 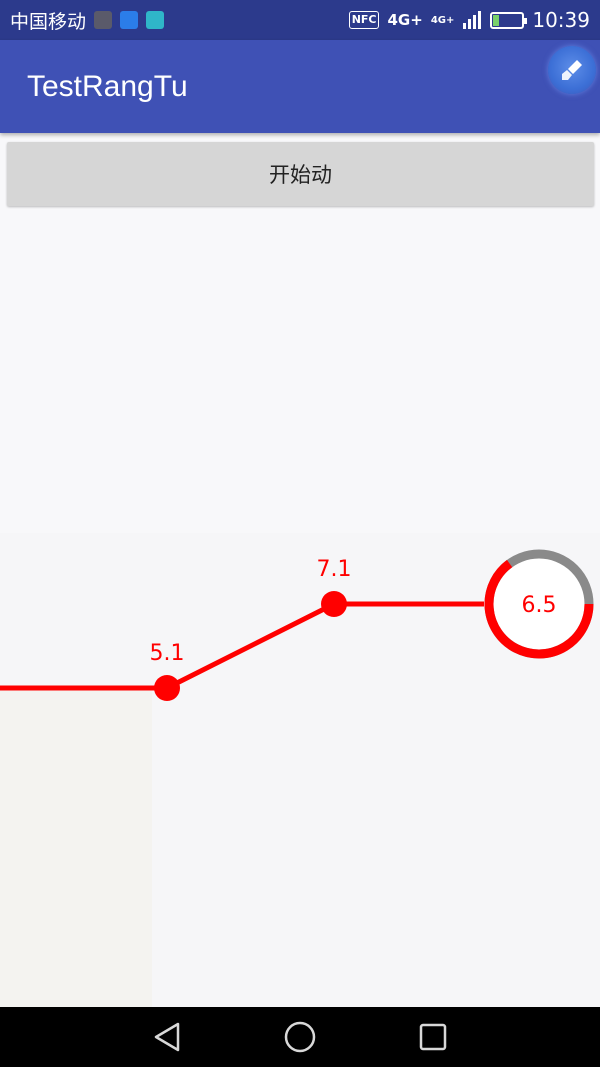 What do you see at coordinates (442, 20) in the screenshot?
I see `network-type-2: 4G+` at bounding box center [442, 20].